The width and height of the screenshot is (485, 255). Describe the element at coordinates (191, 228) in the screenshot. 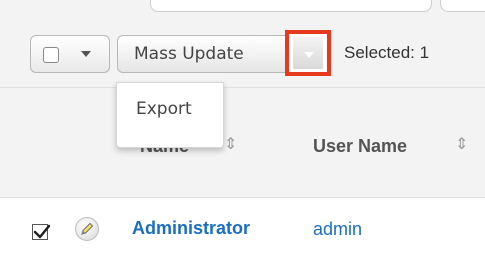

I see `record-name-link: Administrator` at that location.